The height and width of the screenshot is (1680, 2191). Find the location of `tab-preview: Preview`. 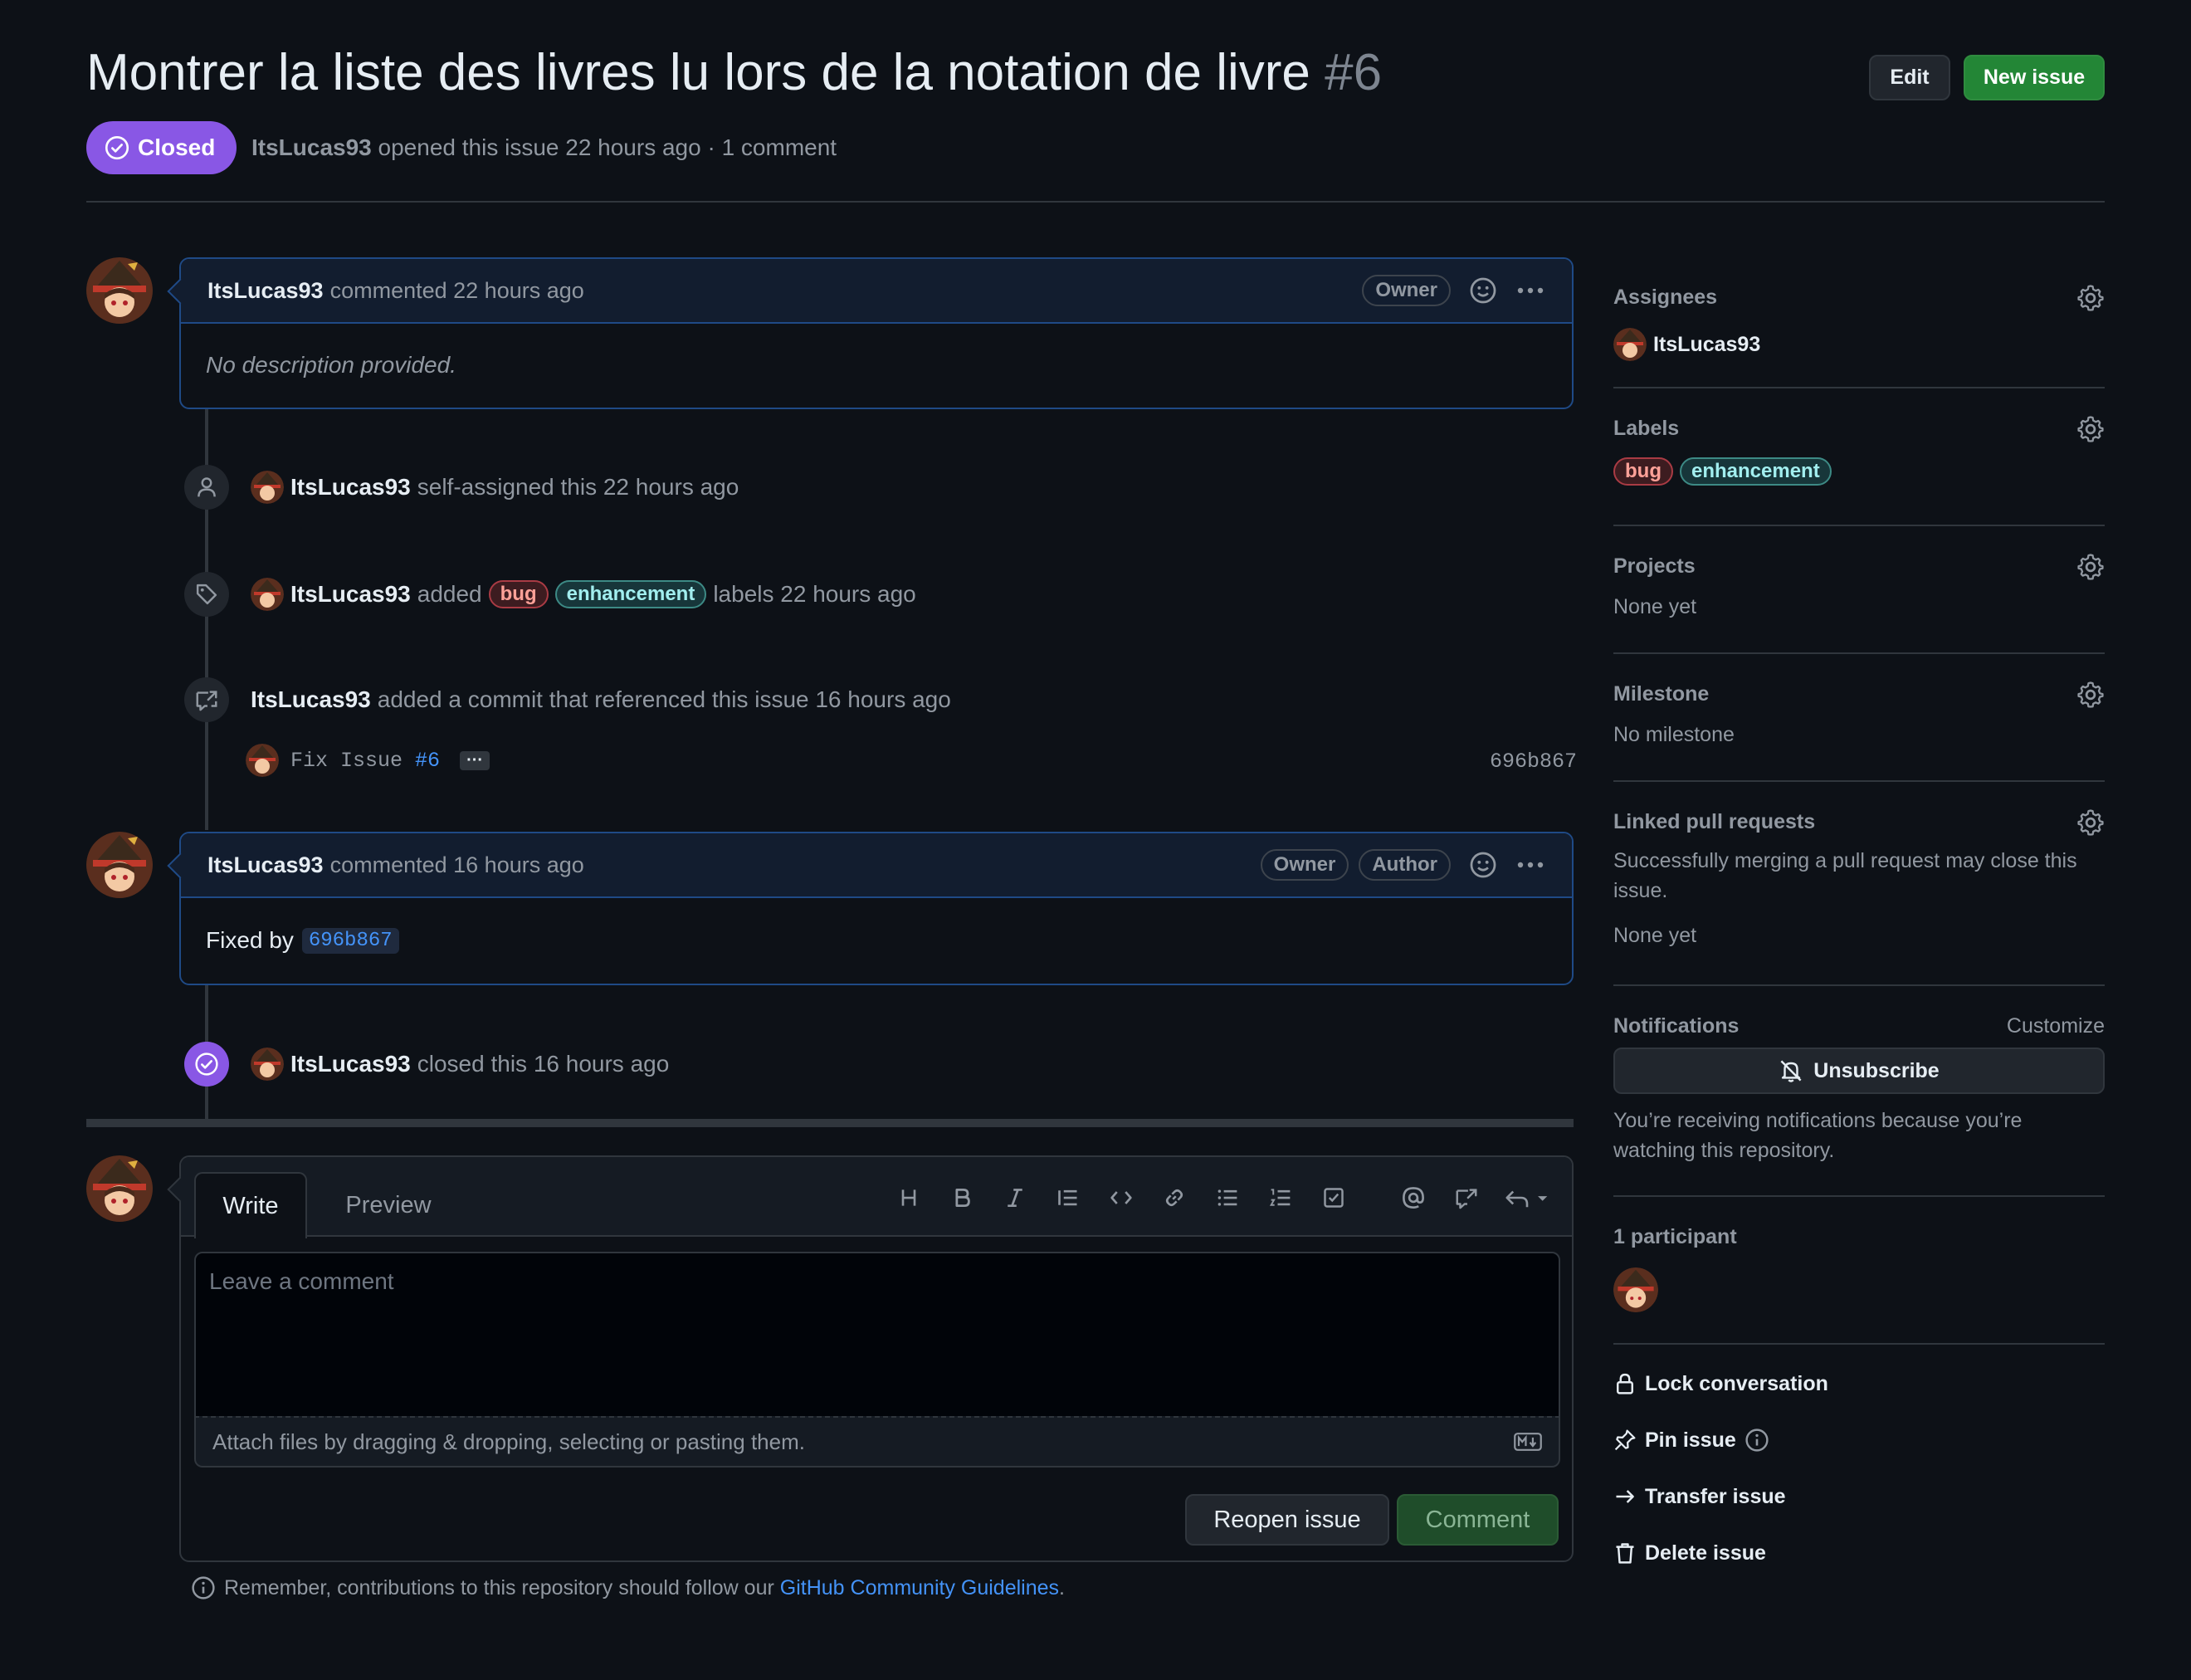

tab-preview: Preview is located at coordinates (388, 1205).